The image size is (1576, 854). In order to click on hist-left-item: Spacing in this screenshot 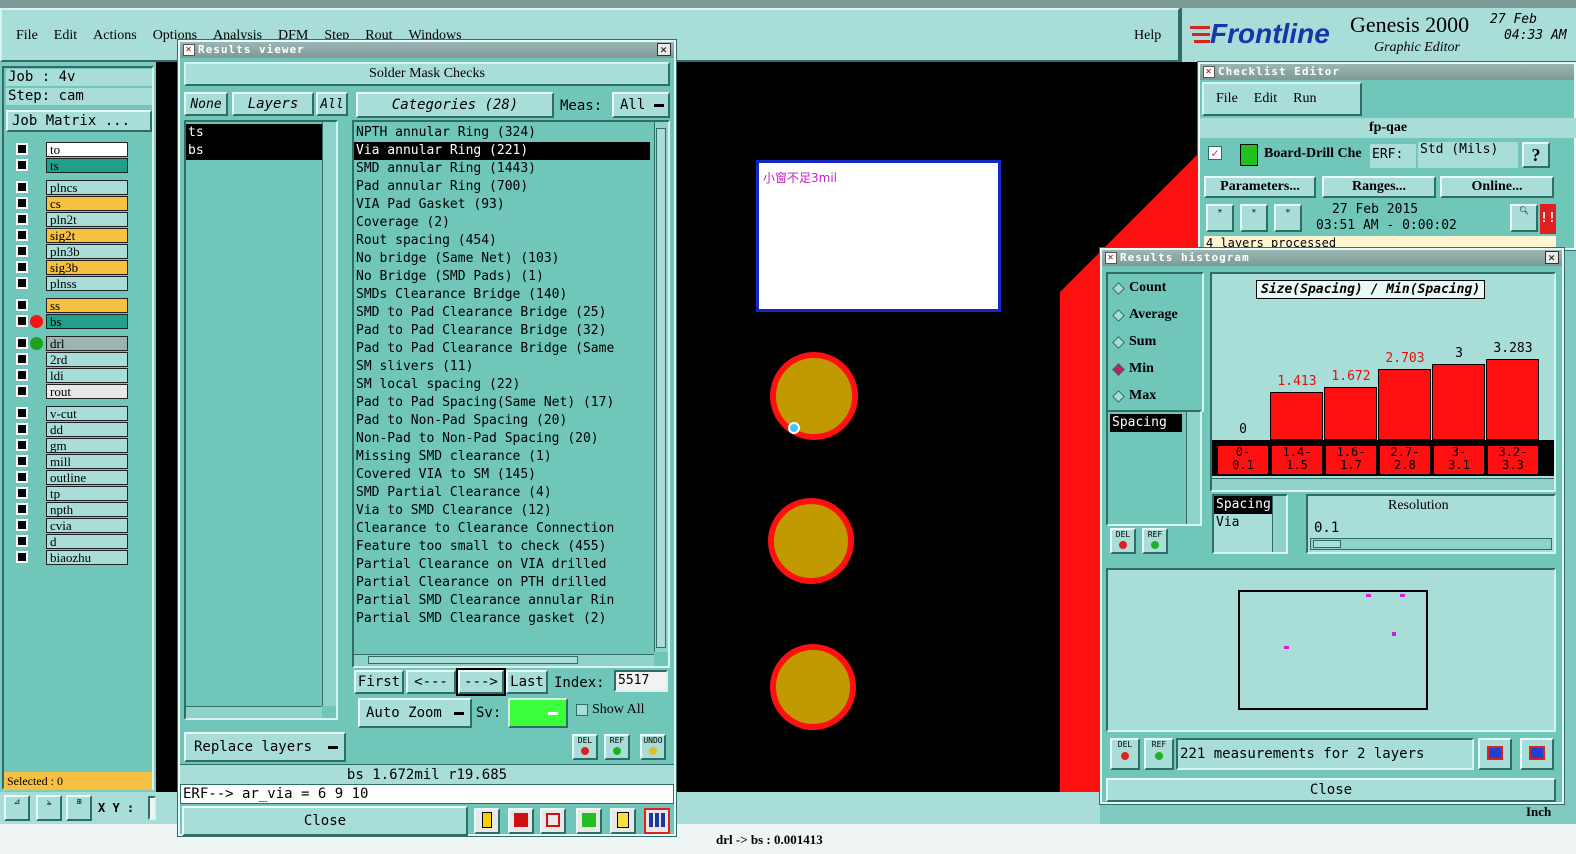, I will do `click(1146, 423)`.